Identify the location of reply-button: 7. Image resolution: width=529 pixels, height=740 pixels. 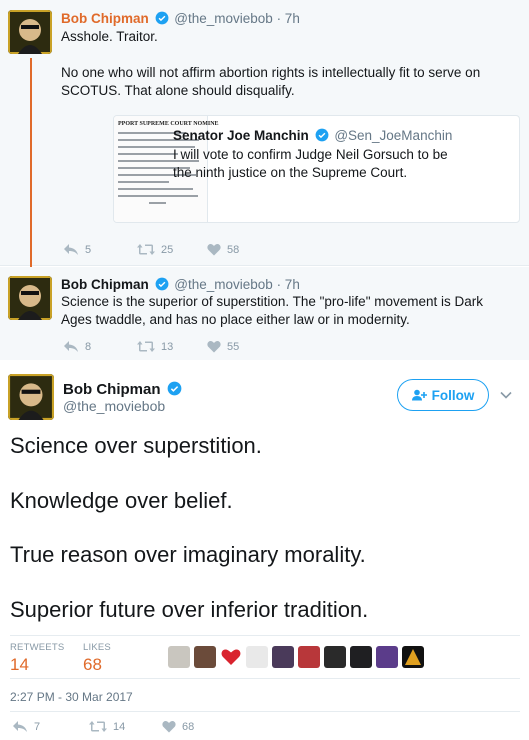
(26, 726).